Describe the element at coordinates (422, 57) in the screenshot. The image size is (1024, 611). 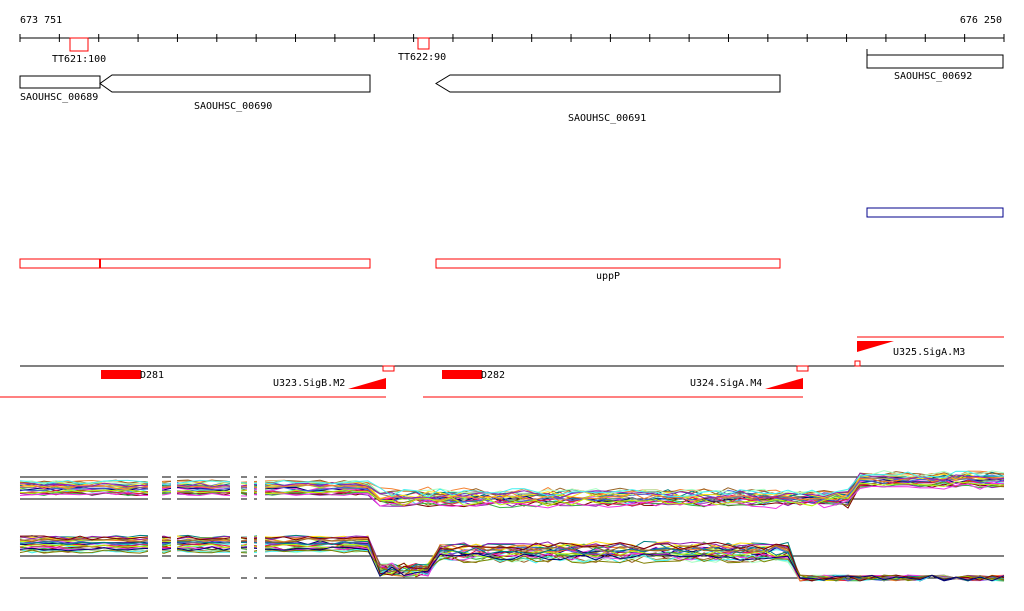
I see `terminator-label-tt622: TT622:90` at that location.